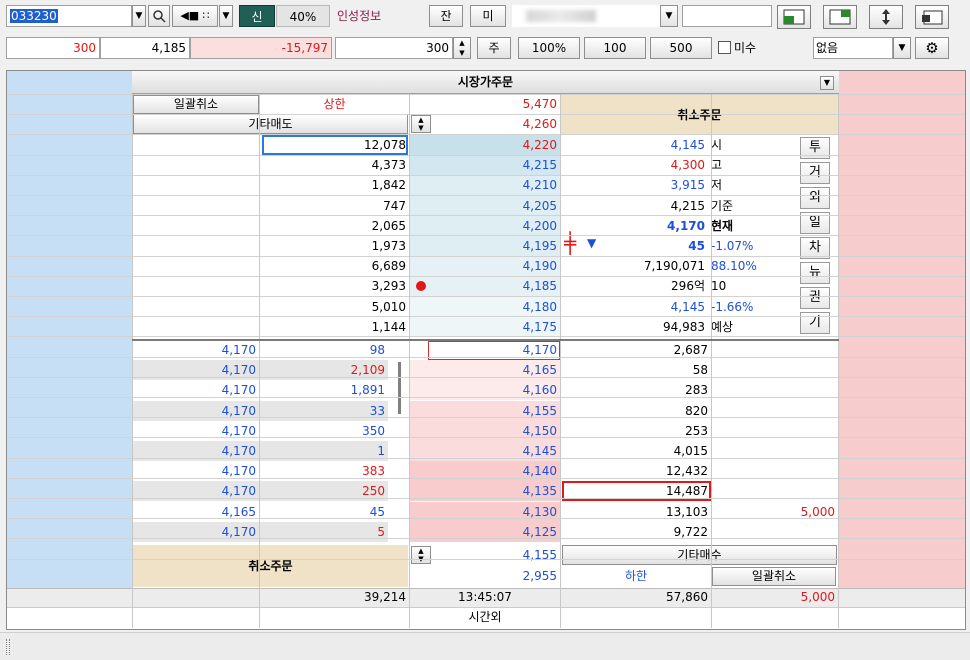 The image size is (970, 660). What do you see at coordinates (586, 16) in the screenshot?
I see `account-name-blurred` at bounding box center [586, 16].